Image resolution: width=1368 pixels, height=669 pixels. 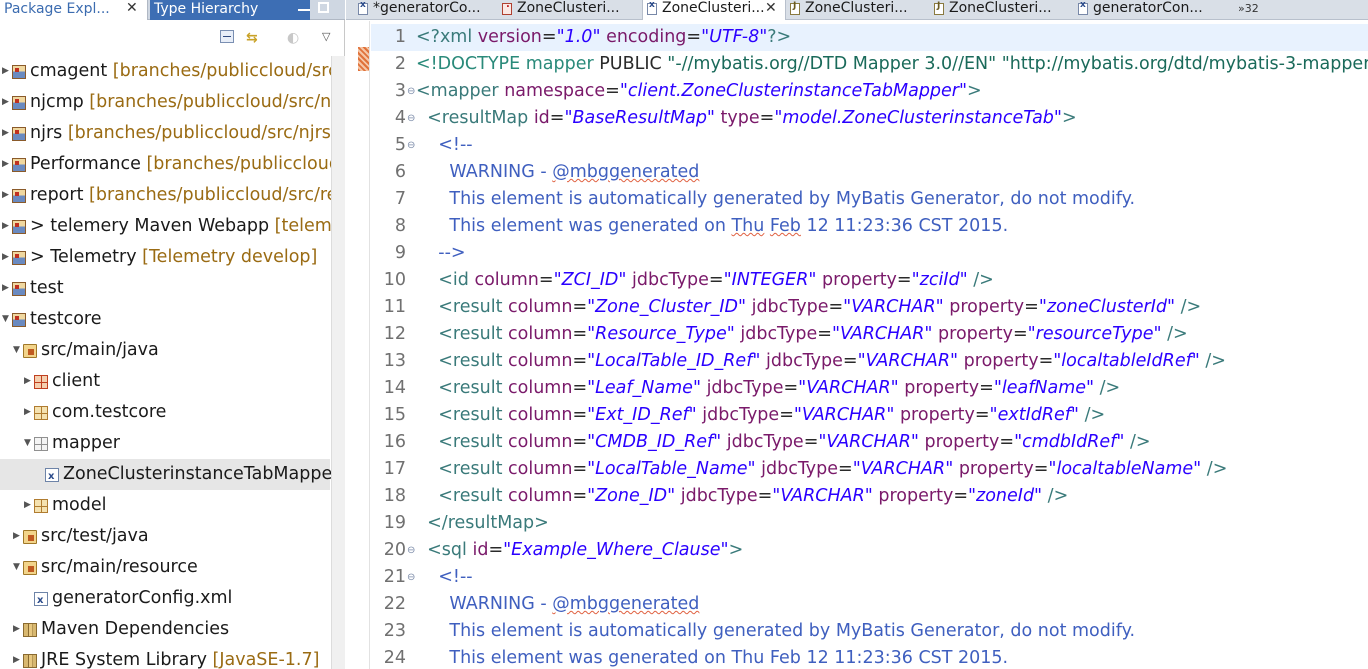 I want to click on tree-item: ▶ JRE System Library [JavaSE-1.7], so click(x=165, y=657).